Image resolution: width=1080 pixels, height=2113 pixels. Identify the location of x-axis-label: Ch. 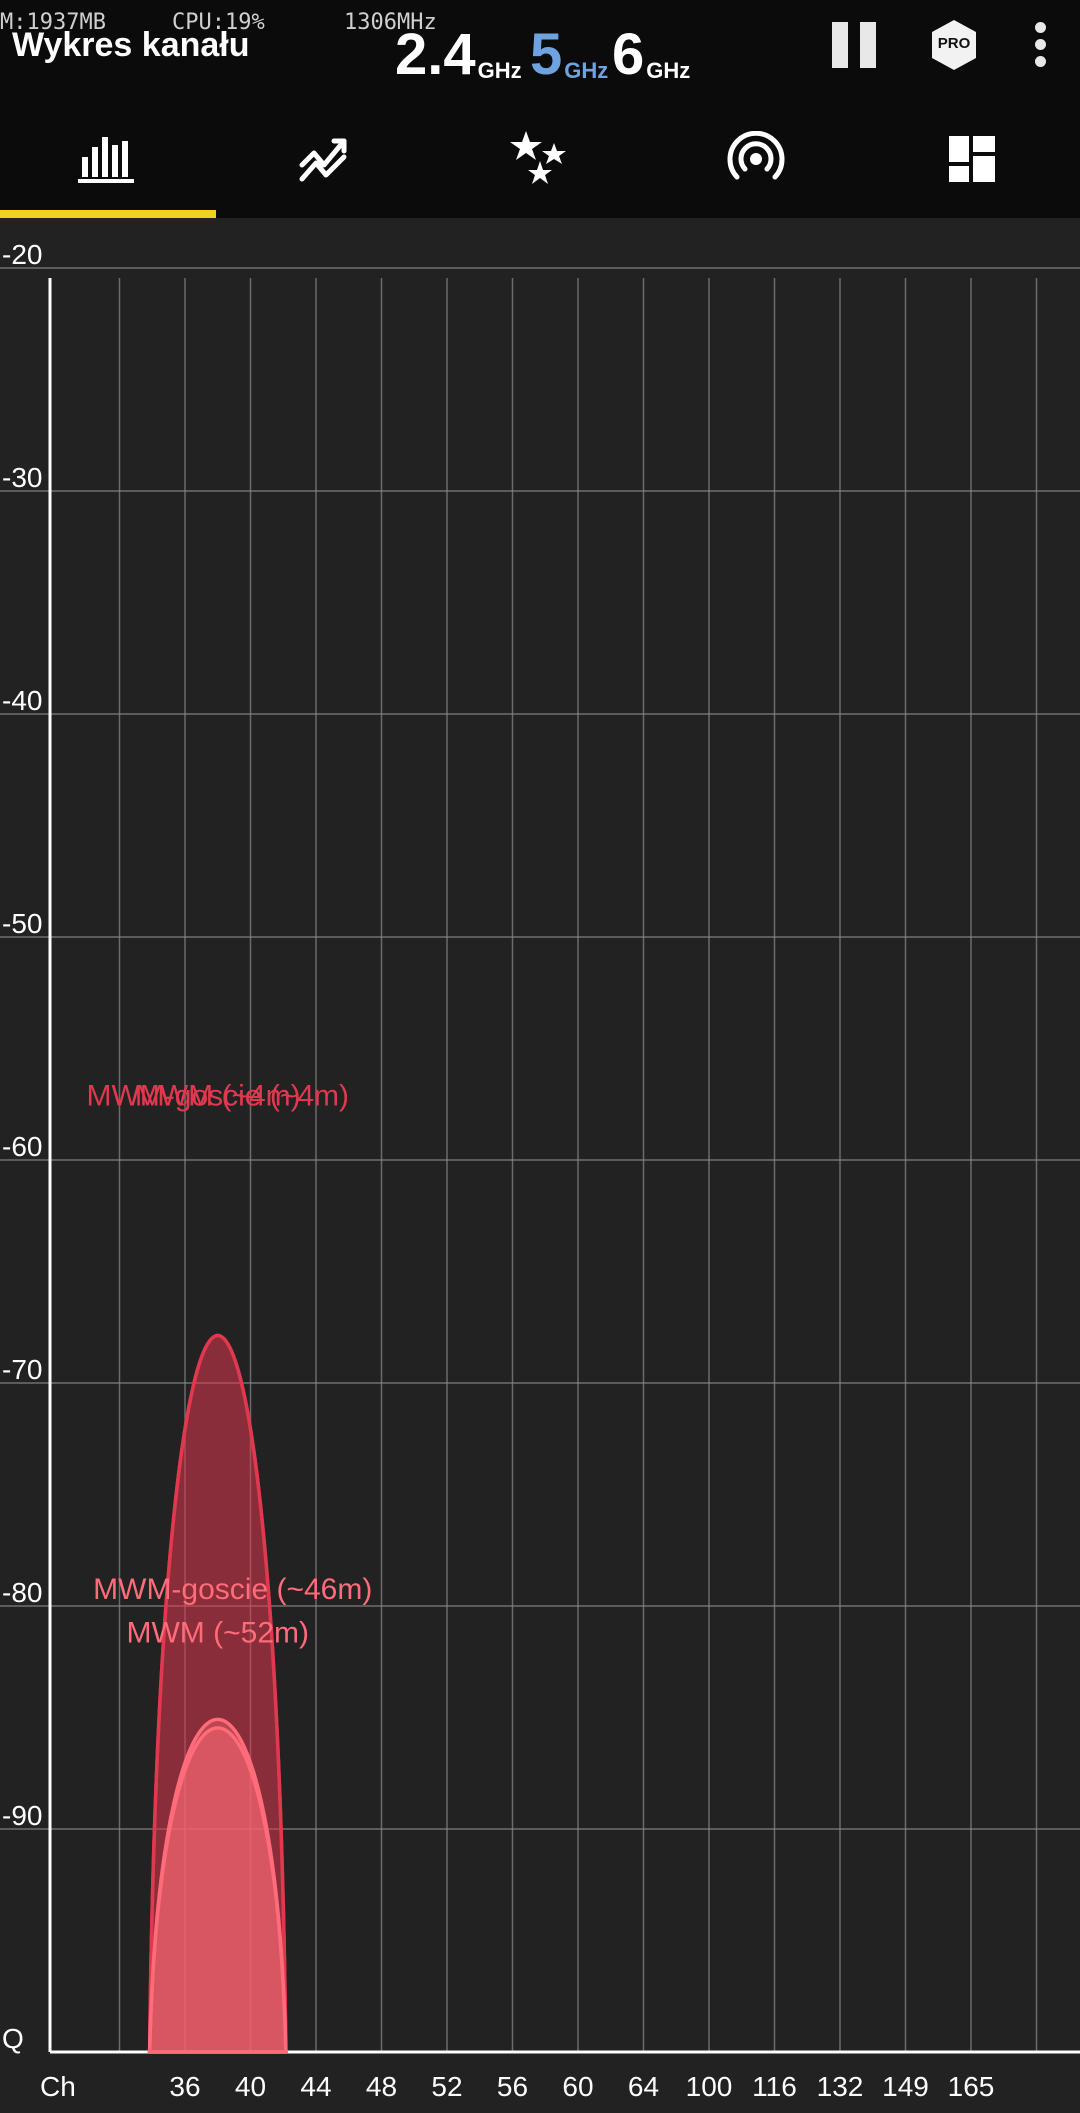
(58, 2086).